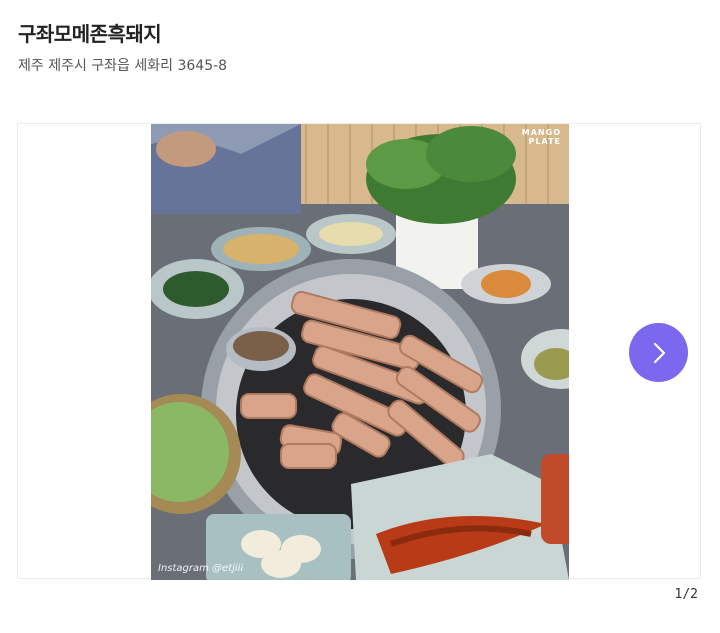 The width and height of the screenshot is (720, 633). What do you see at coordinates (201, 568) in the screenshot?
I see `photo-credit: Instagram @etjiii` at bounding box center [201, 568].